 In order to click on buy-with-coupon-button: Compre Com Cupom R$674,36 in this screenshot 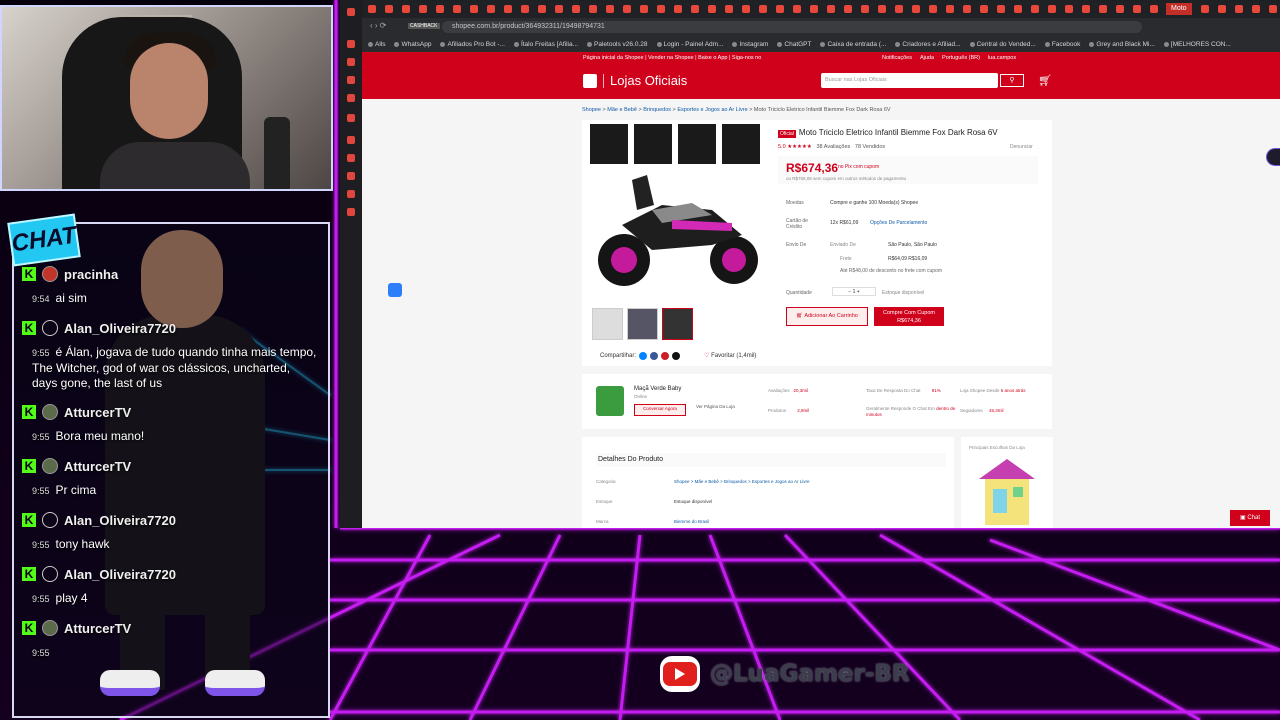, I will do `click(909, 316)`.